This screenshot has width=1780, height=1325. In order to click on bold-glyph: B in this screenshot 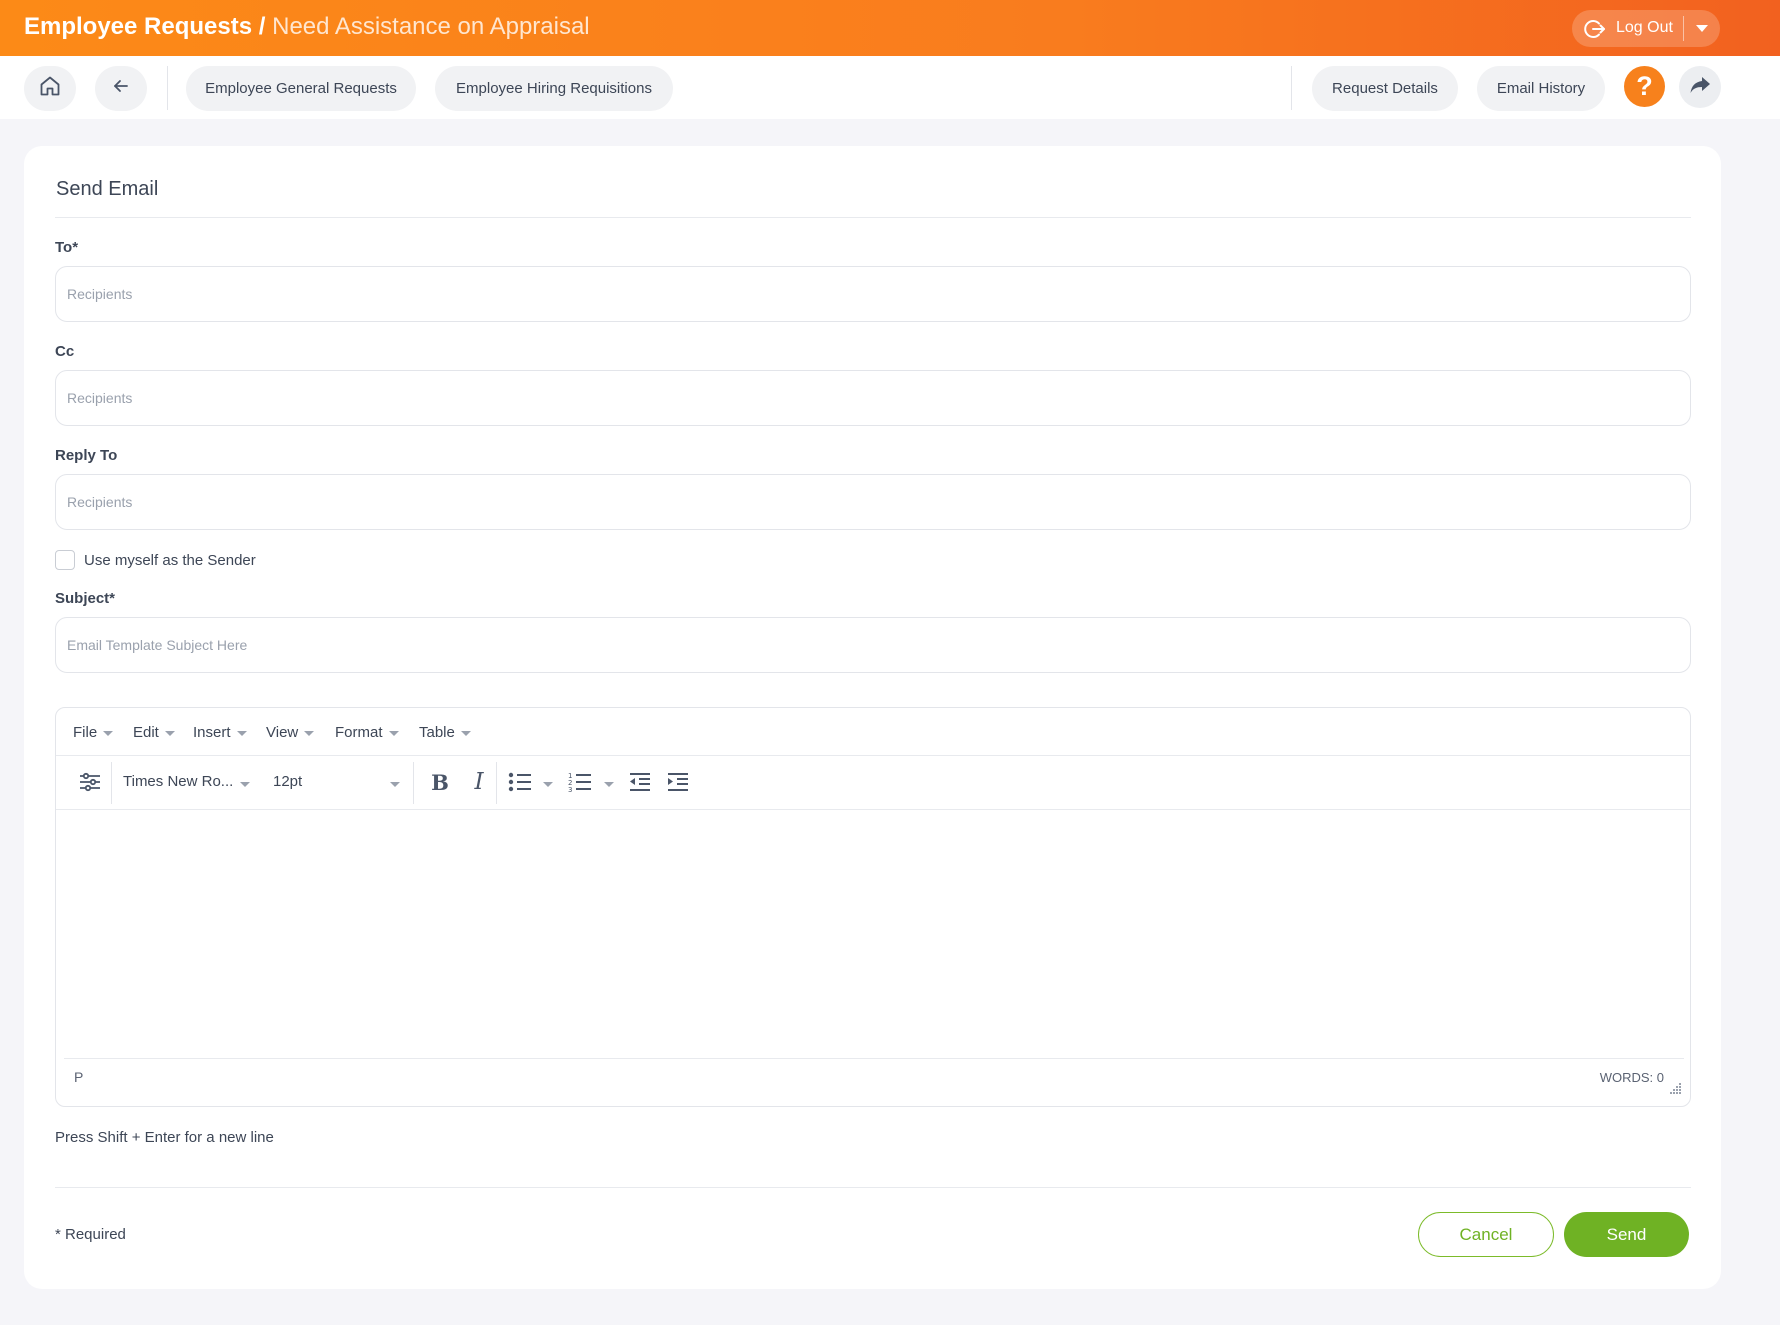, I will do `click(440, 782)`.